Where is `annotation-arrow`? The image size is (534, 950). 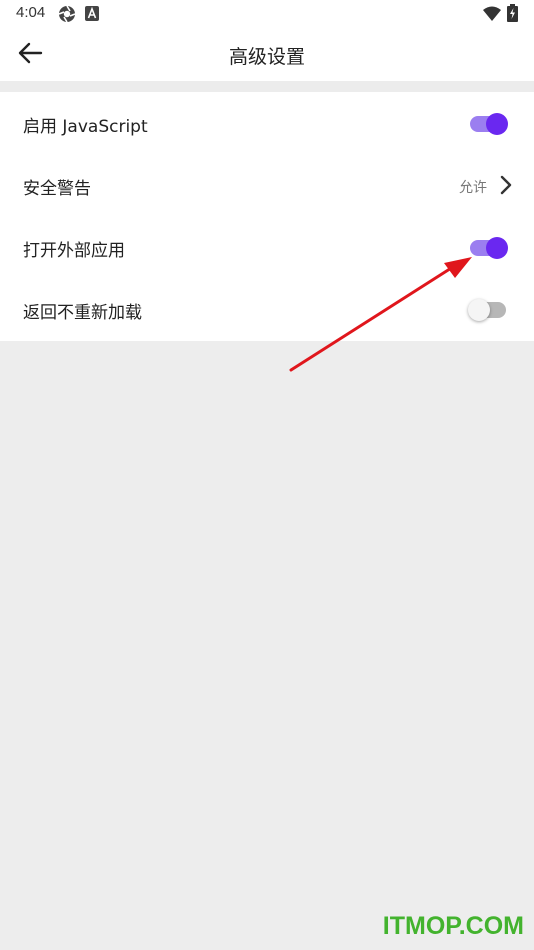 annotation-arrow is located at coordinates (380, 314).